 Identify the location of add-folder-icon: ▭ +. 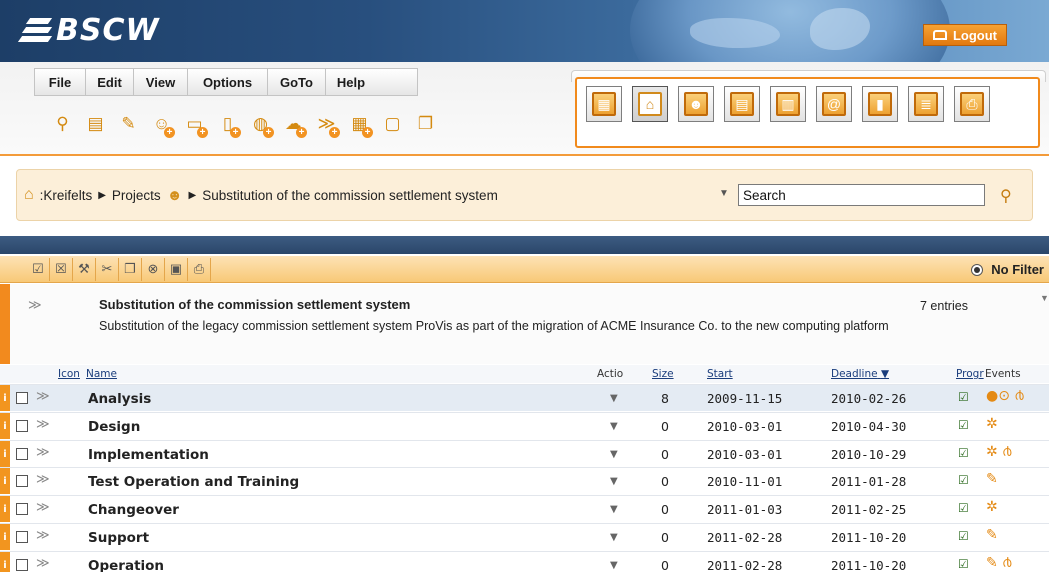
(195, 125).